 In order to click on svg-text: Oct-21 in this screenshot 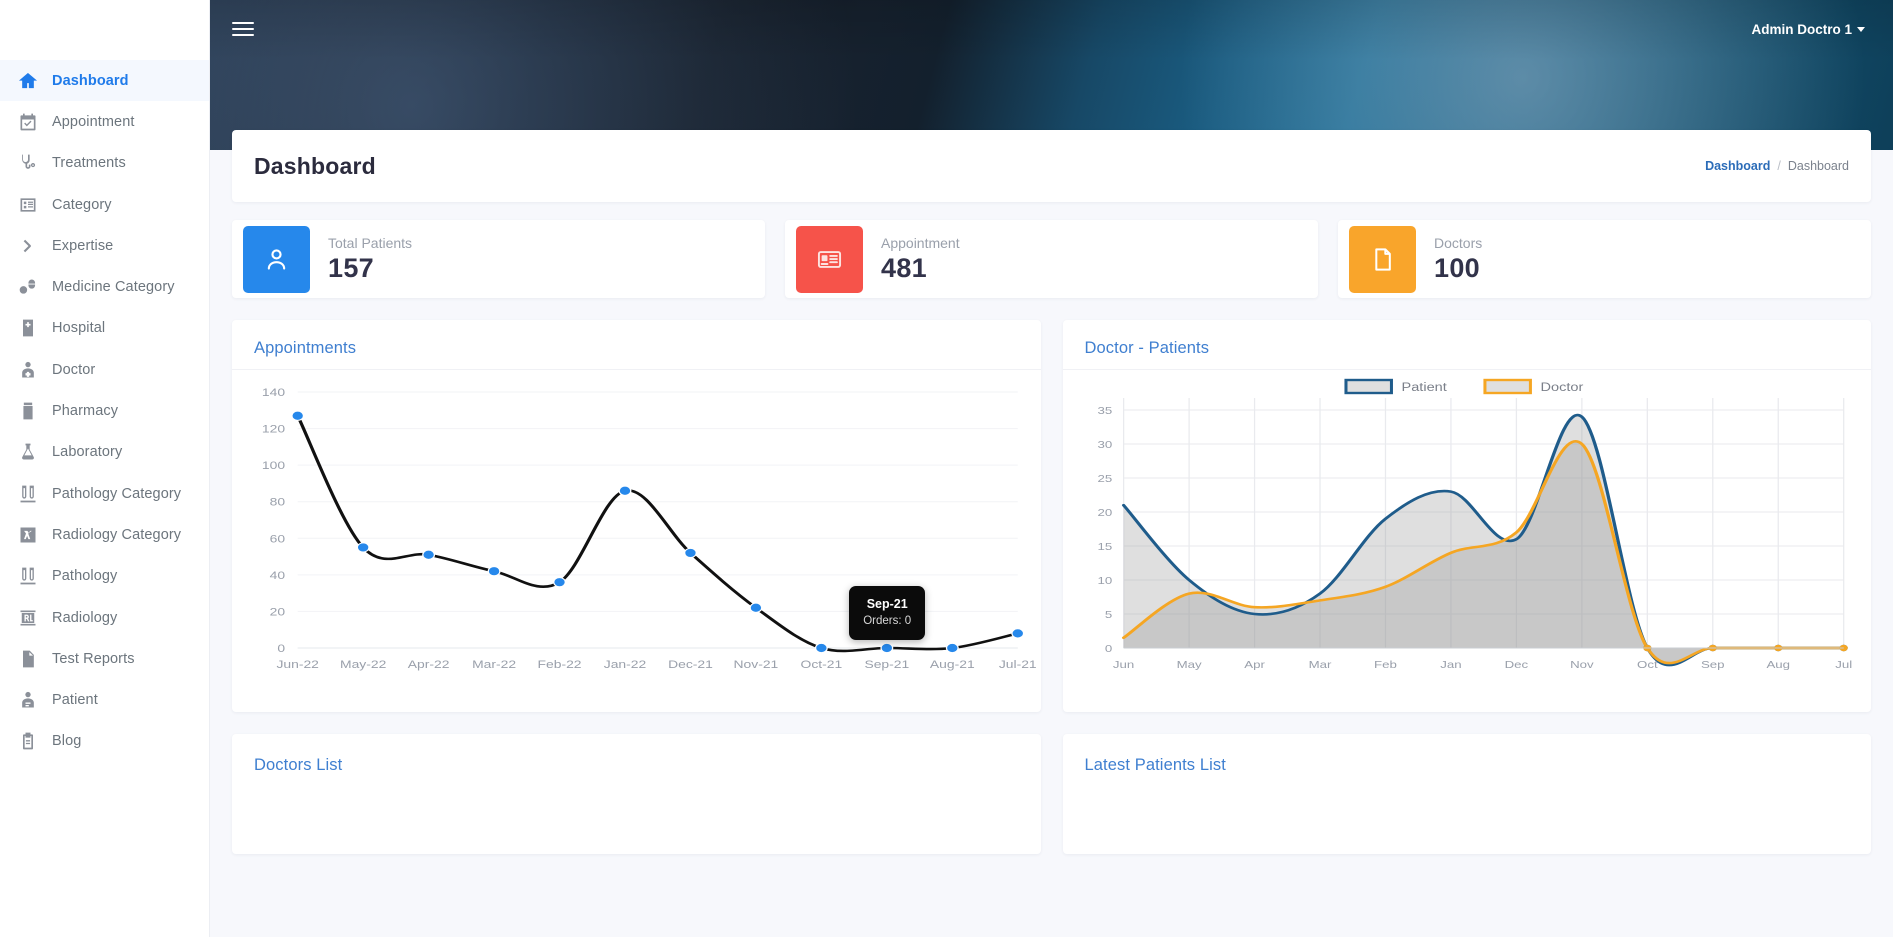, I will do `click(822, 664)`.